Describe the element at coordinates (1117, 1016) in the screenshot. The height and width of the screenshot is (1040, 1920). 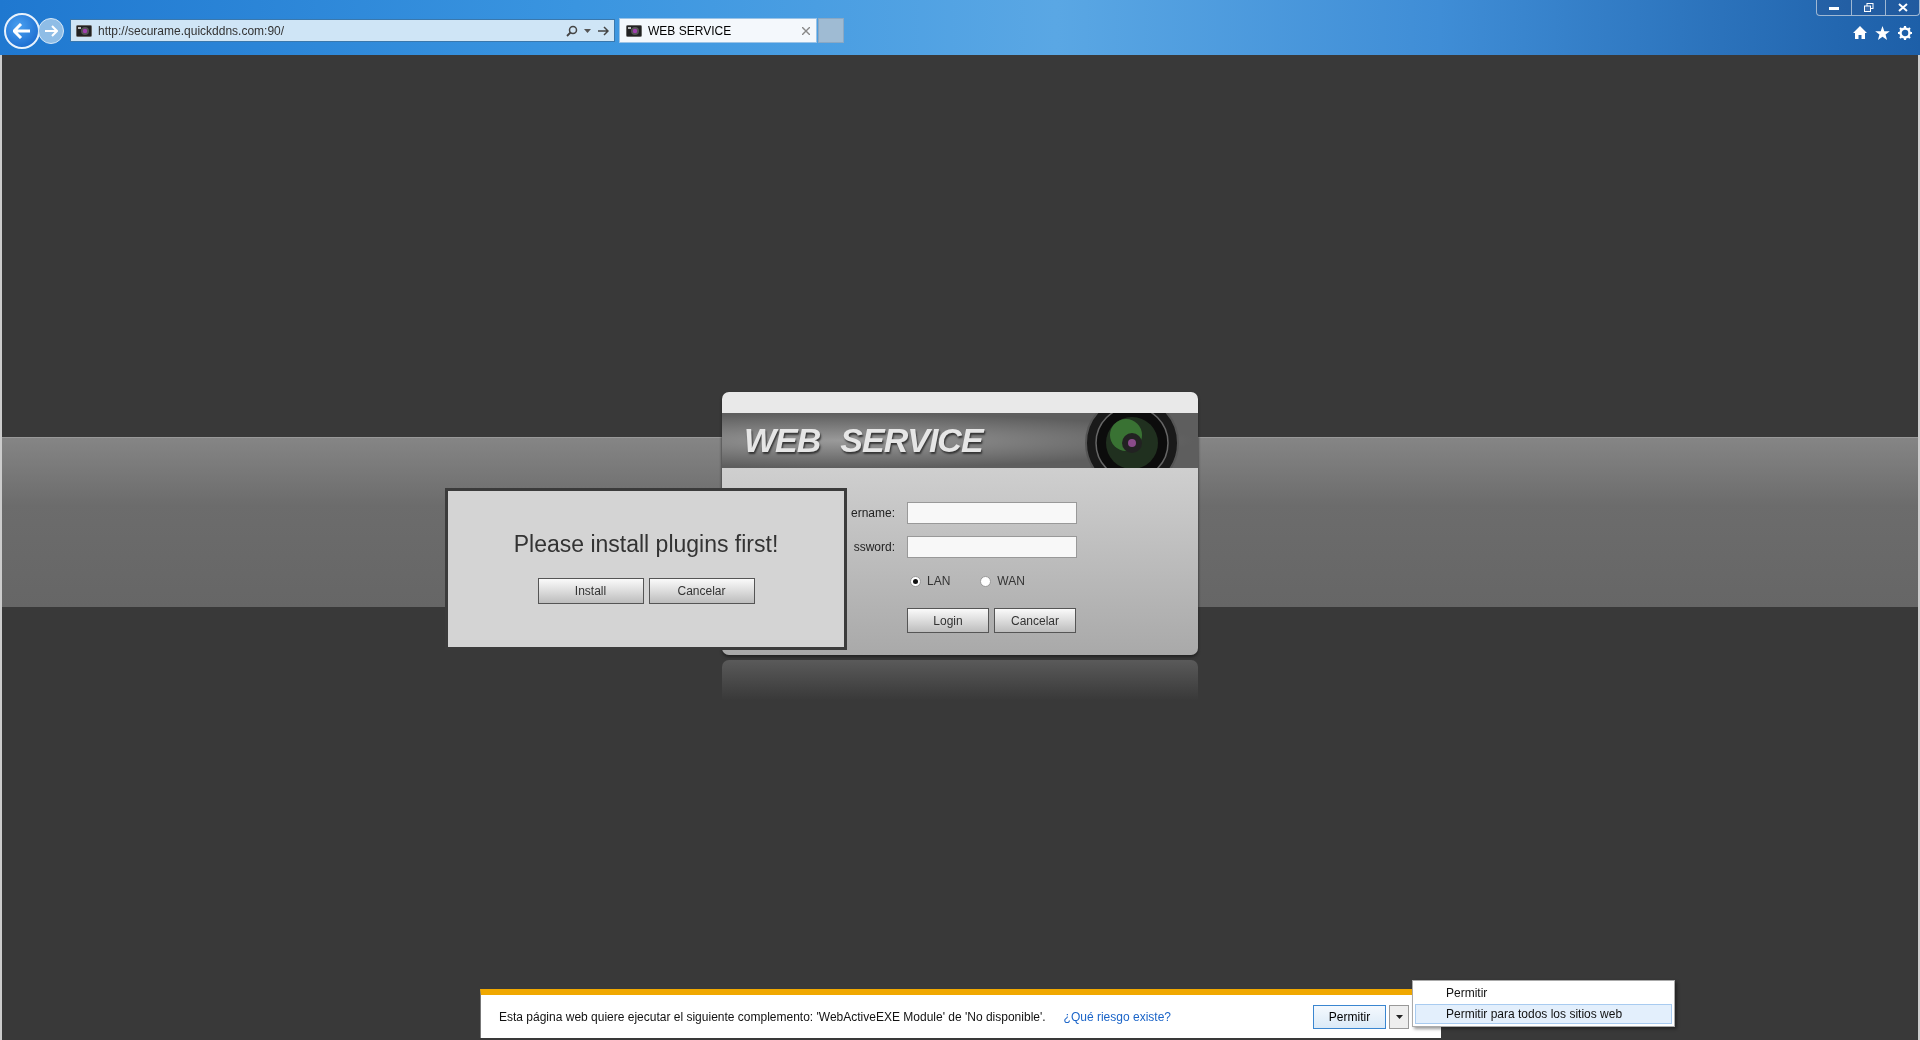
I see `risk-link: ¿Qué riesgo existe?` at that location.